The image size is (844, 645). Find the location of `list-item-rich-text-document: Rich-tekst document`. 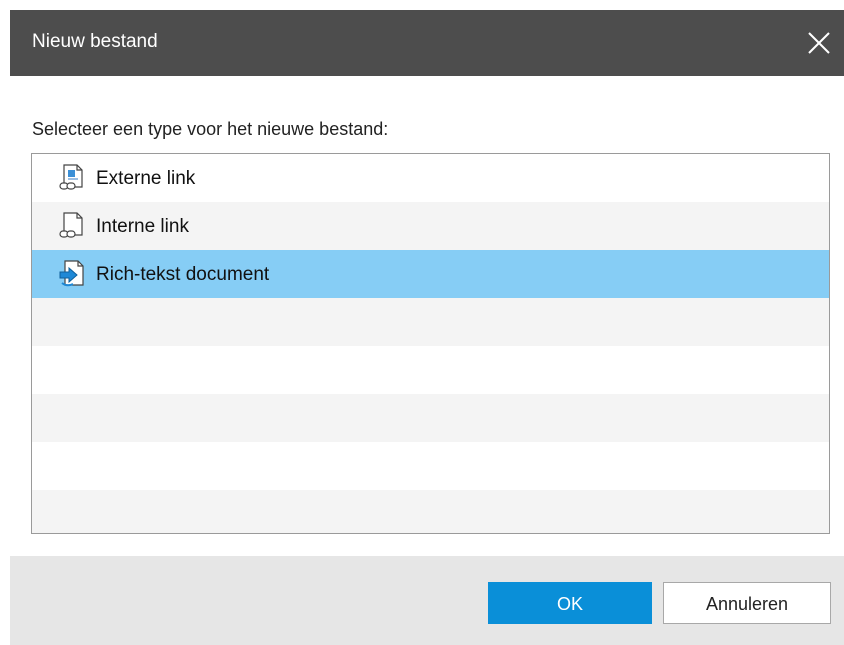

list-item-rich-text-document: Rich-tekst document is located at coordinates (430, 274).